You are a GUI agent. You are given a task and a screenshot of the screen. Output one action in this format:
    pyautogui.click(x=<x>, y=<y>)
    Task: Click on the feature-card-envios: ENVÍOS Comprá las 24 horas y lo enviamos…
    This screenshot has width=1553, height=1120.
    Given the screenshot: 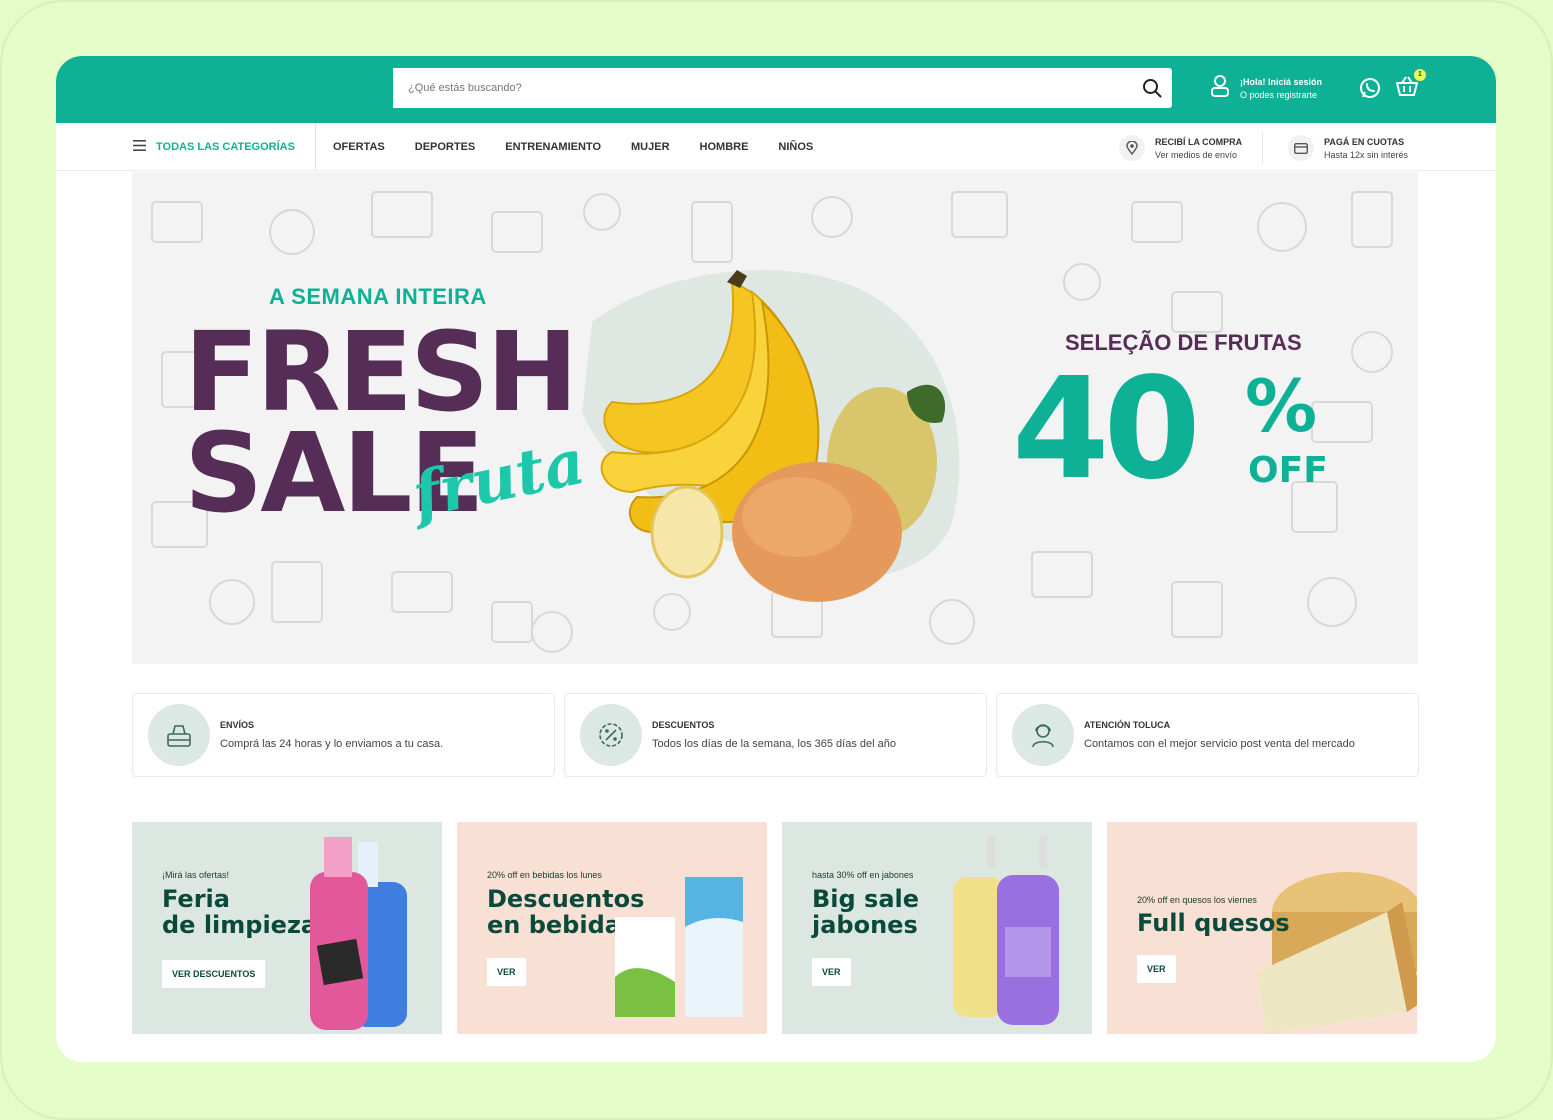 What is the action you would take?
    pyautogui.click(x=343, y=735)
    